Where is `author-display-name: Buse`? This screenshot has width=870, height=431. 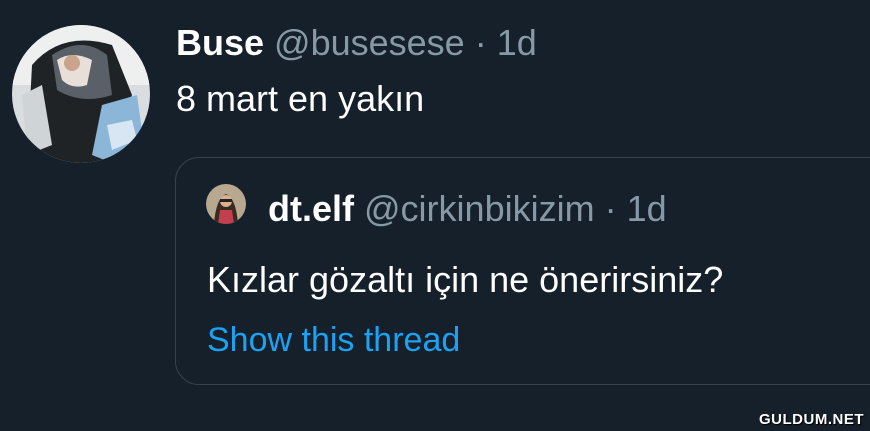 author-display-name: Buse is located at coordinates (220, 42).